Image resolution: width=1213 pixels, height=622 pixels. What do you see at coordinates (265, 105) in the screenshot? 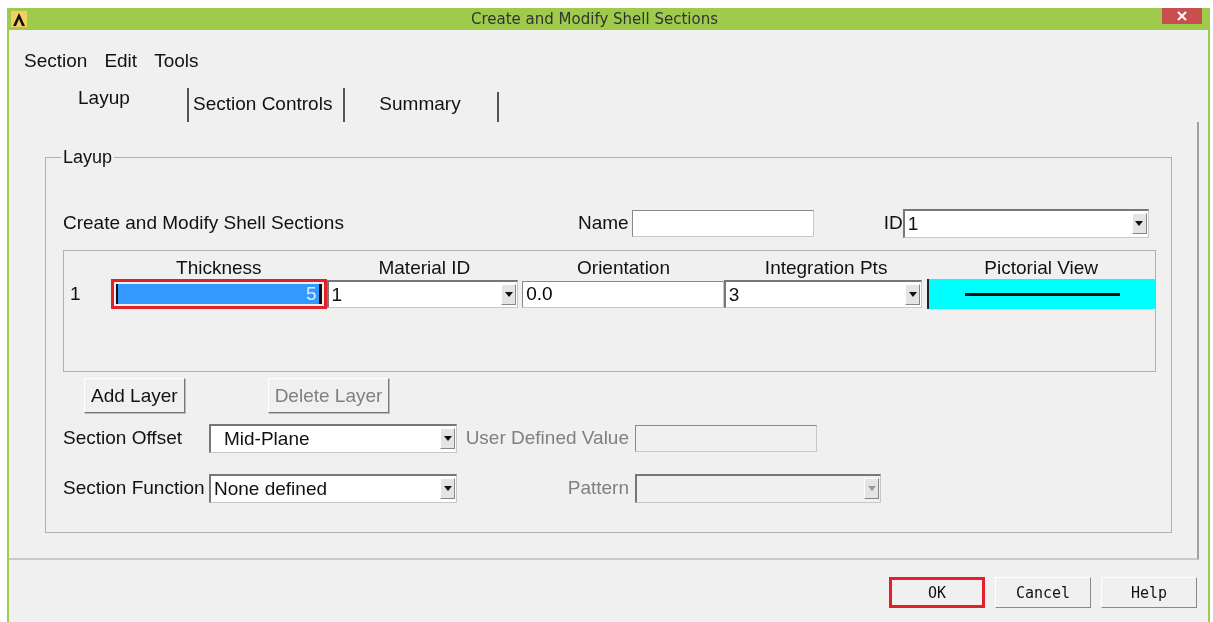
I see `tab: Section Controls` at bounding box center [265, 105].